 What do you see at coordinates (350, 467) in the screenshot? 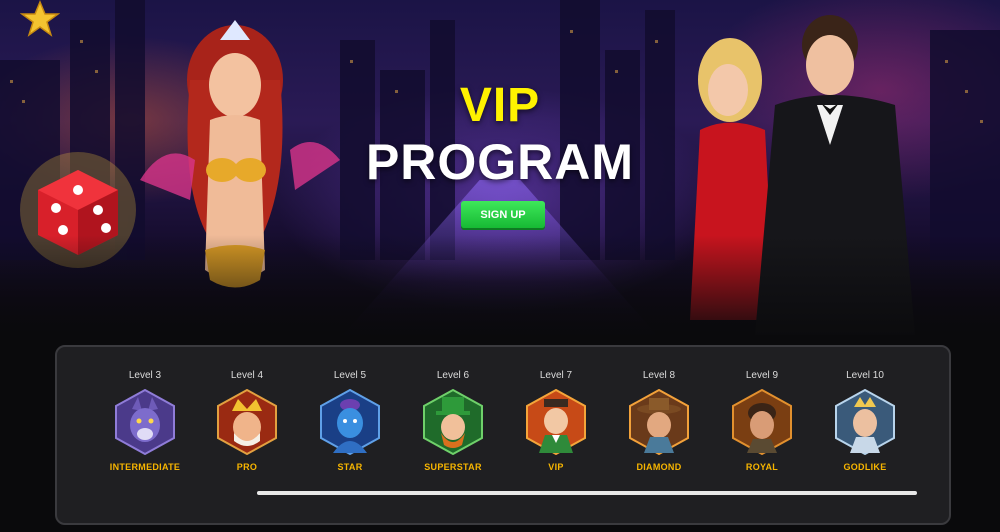
I see `level-name: STAR` at bounding box center [350, 467].